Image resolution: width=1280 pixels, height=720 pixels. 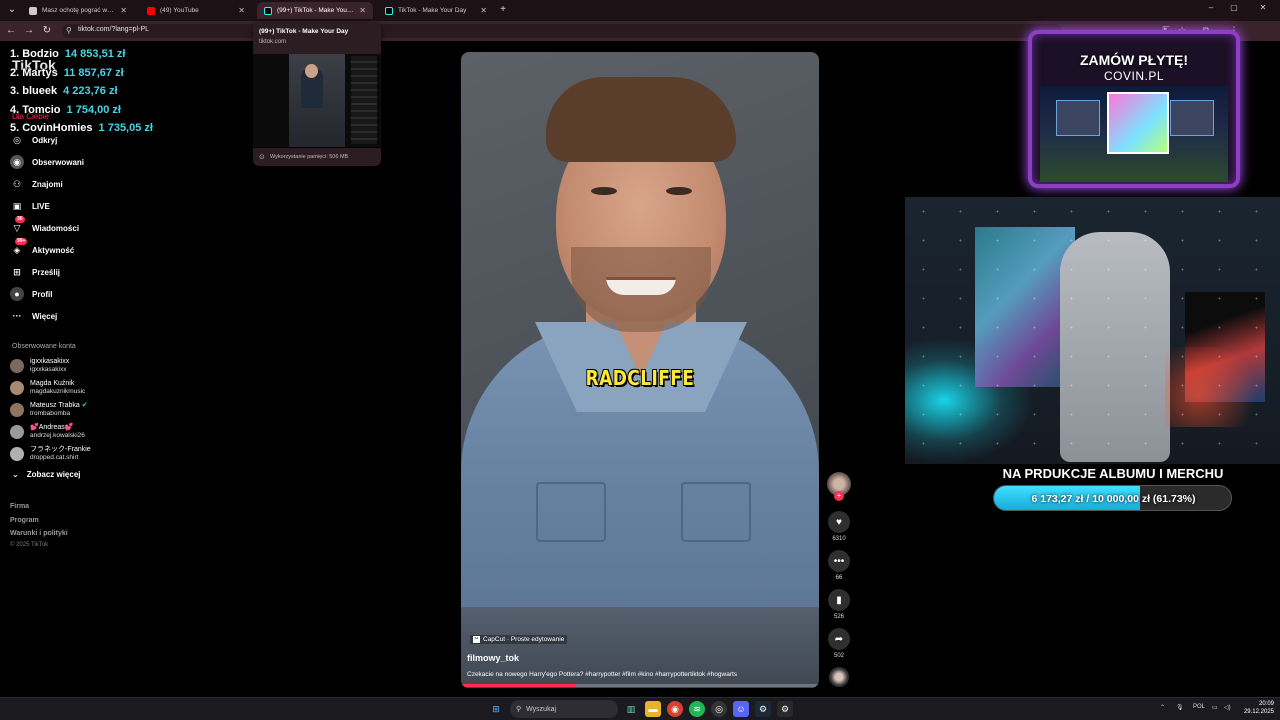 What do you see at coordinates (46, 474) in the screenshot?
I see `see-more-button: ⌄ Zobacz więcej` at bounding box center [46, 474].